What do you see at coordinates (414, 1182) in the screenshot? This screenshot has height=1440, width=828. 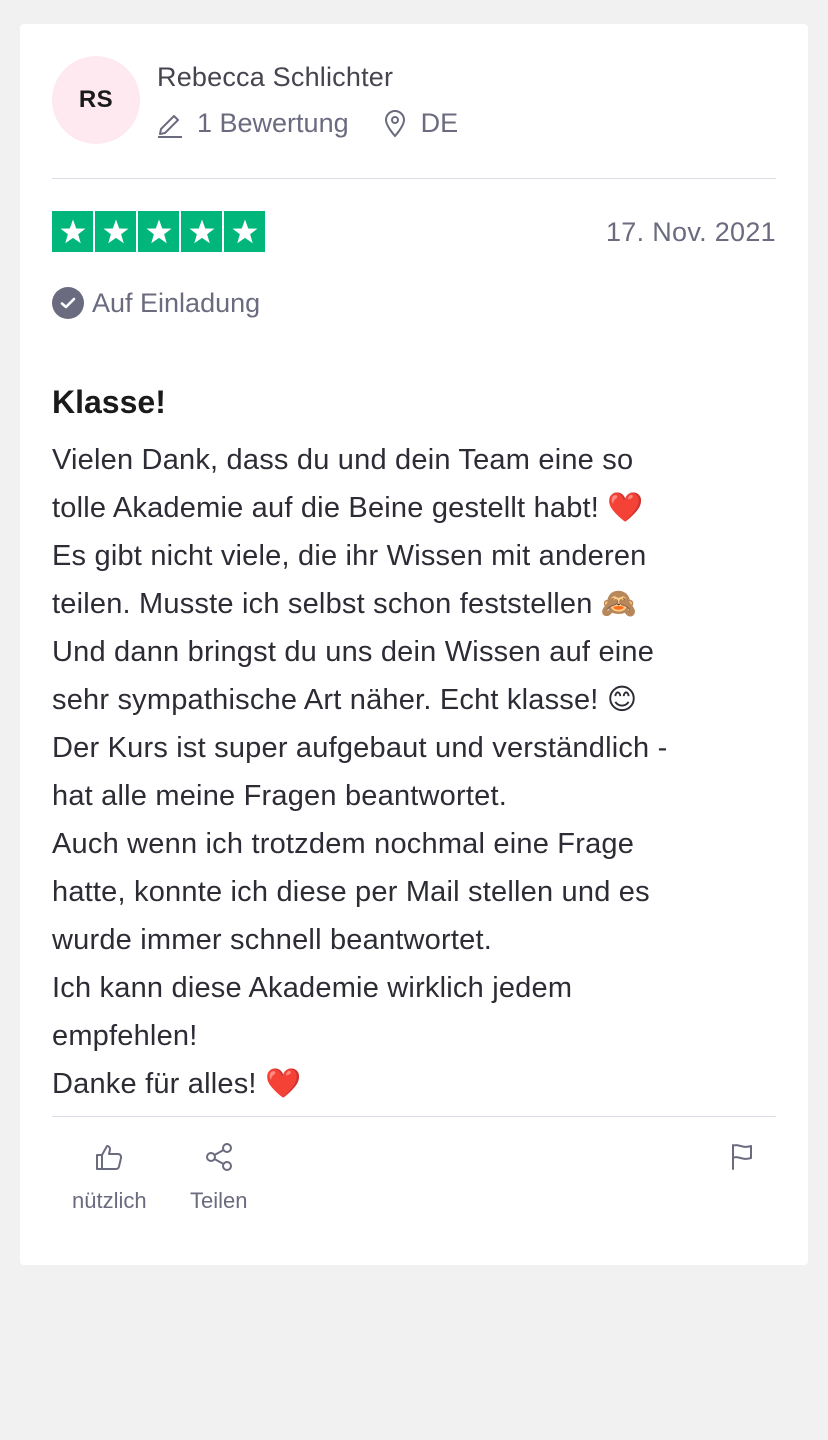 I see `review-actions: nützlich Teilen` at bounding box center [414, 1182].